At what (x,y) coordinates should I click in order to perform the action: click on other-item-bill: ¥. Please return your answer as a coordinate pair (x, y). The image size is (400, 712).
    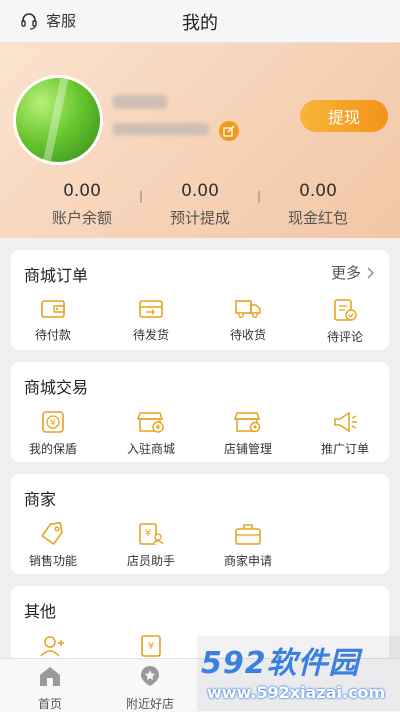
    Looking at the image, I should click on (151, 646).